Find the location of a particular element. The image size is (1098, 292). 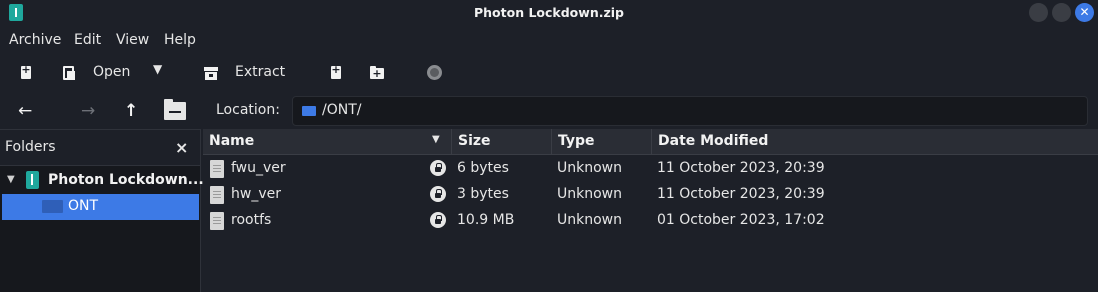

column-date-modified-label: Date Modified is located at coordinates (713, 141).